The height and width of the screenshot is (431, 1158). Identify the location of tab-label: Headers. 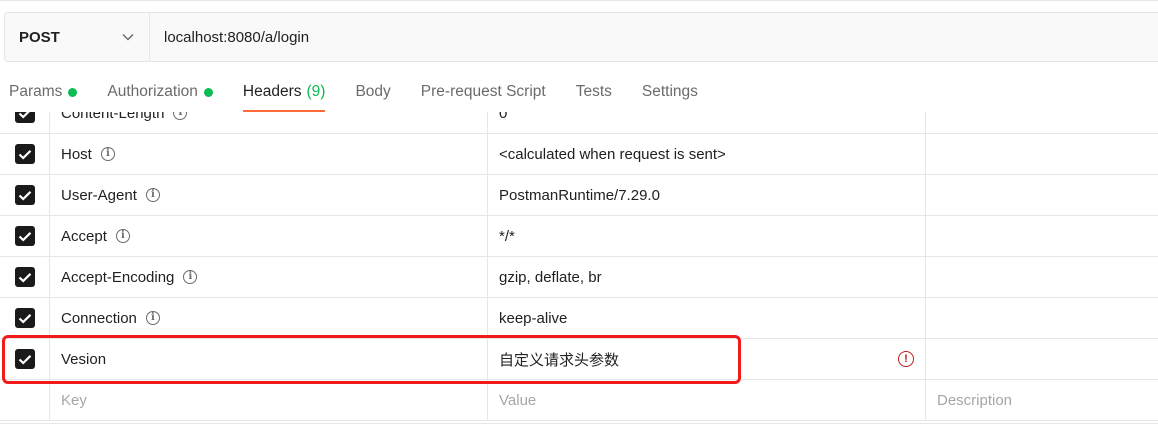
(272, 91).